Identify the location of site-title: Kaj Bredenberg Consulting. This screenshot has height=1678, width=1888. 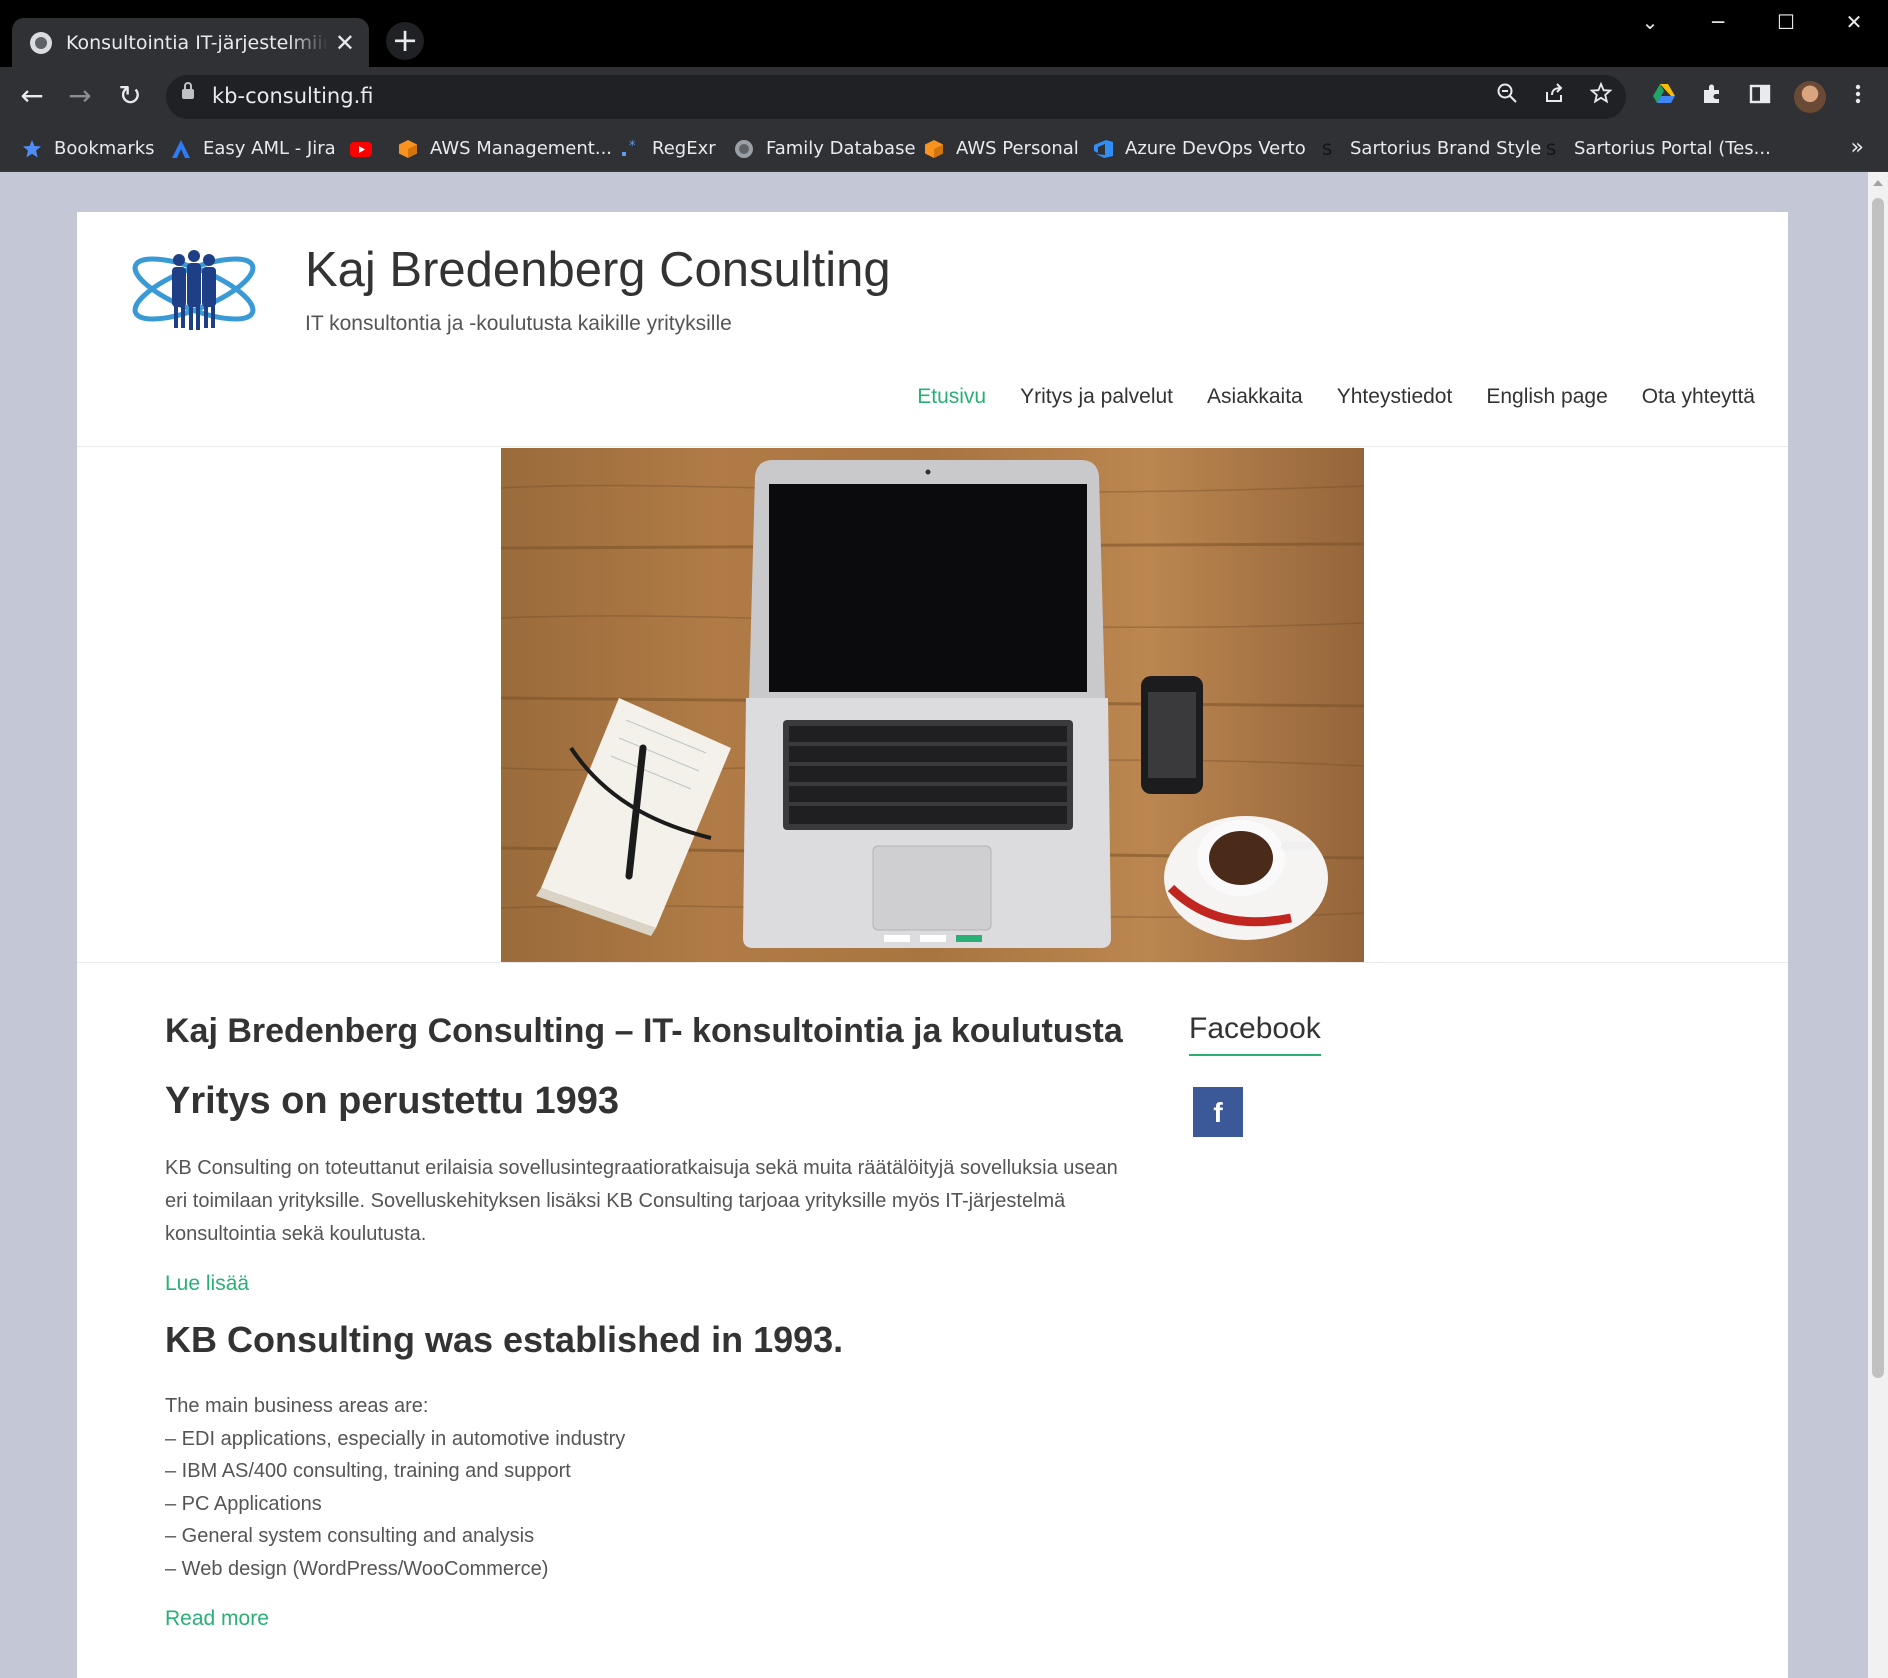
(598, 270).